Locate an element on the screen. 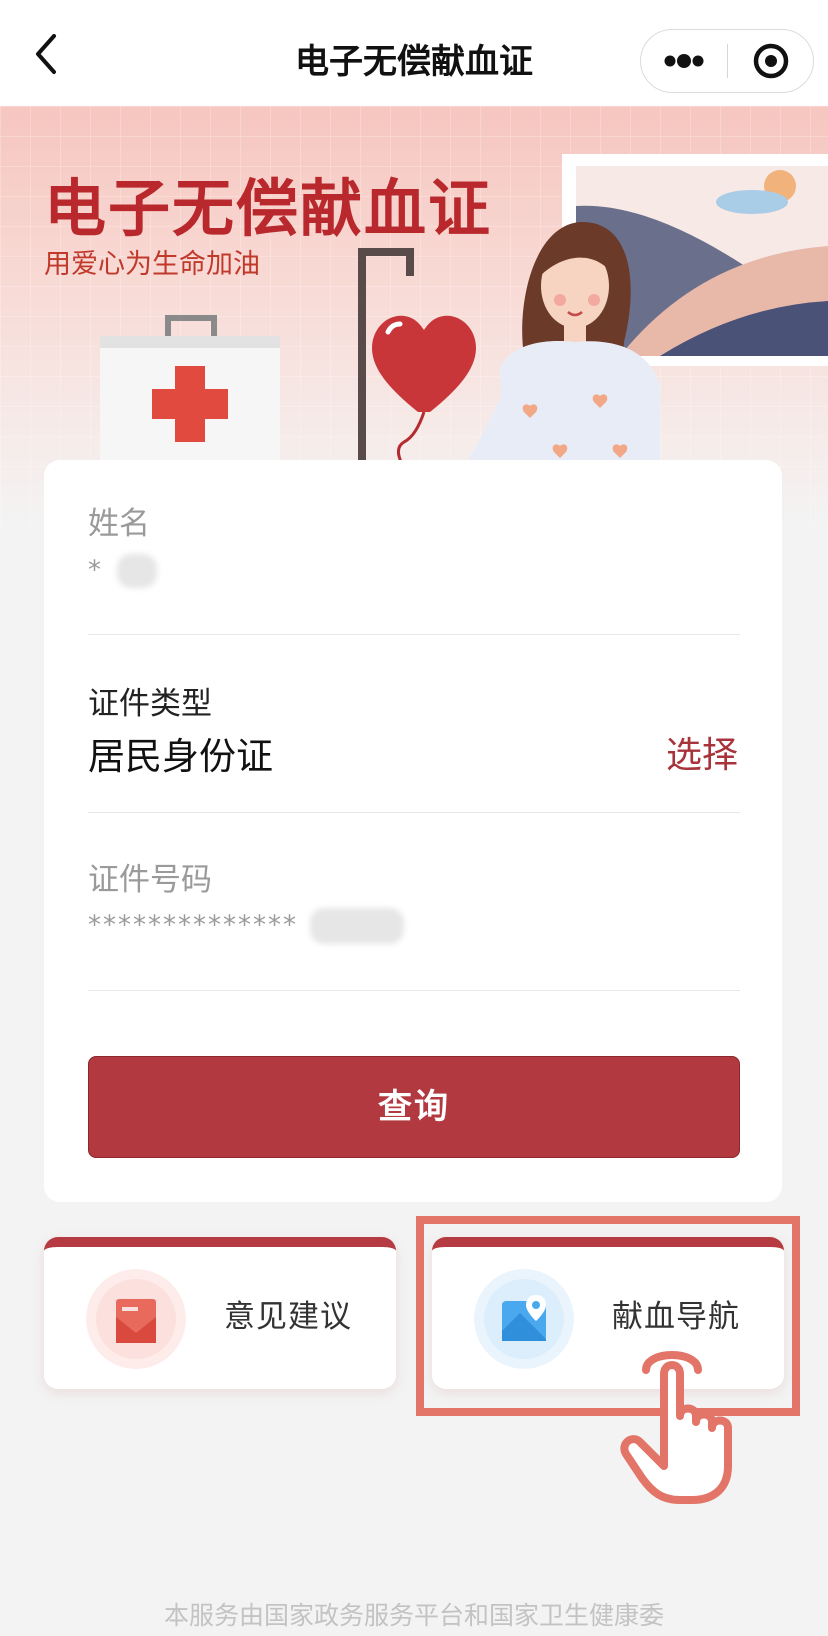 The width and height of the screenshot is (828, 1636). more-dots-icon is located at coordinates (684, 61).